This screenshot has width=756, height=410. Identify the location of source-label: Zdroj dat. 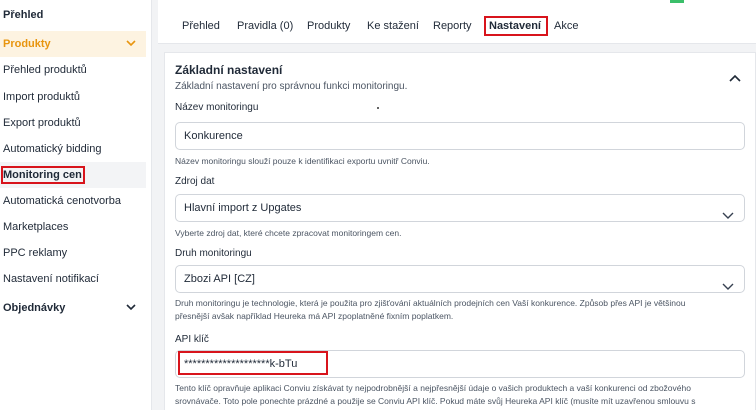
(195, 181).